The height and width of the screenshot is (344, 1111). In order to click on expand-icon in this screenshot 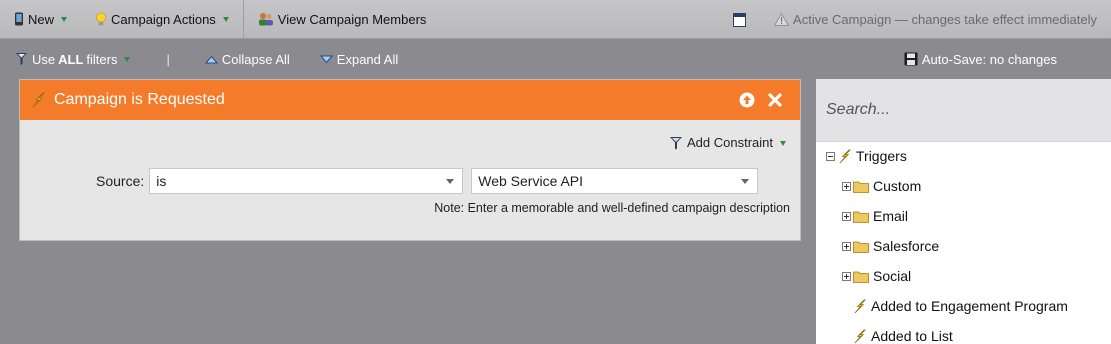, I will do `click(326, 59)`.